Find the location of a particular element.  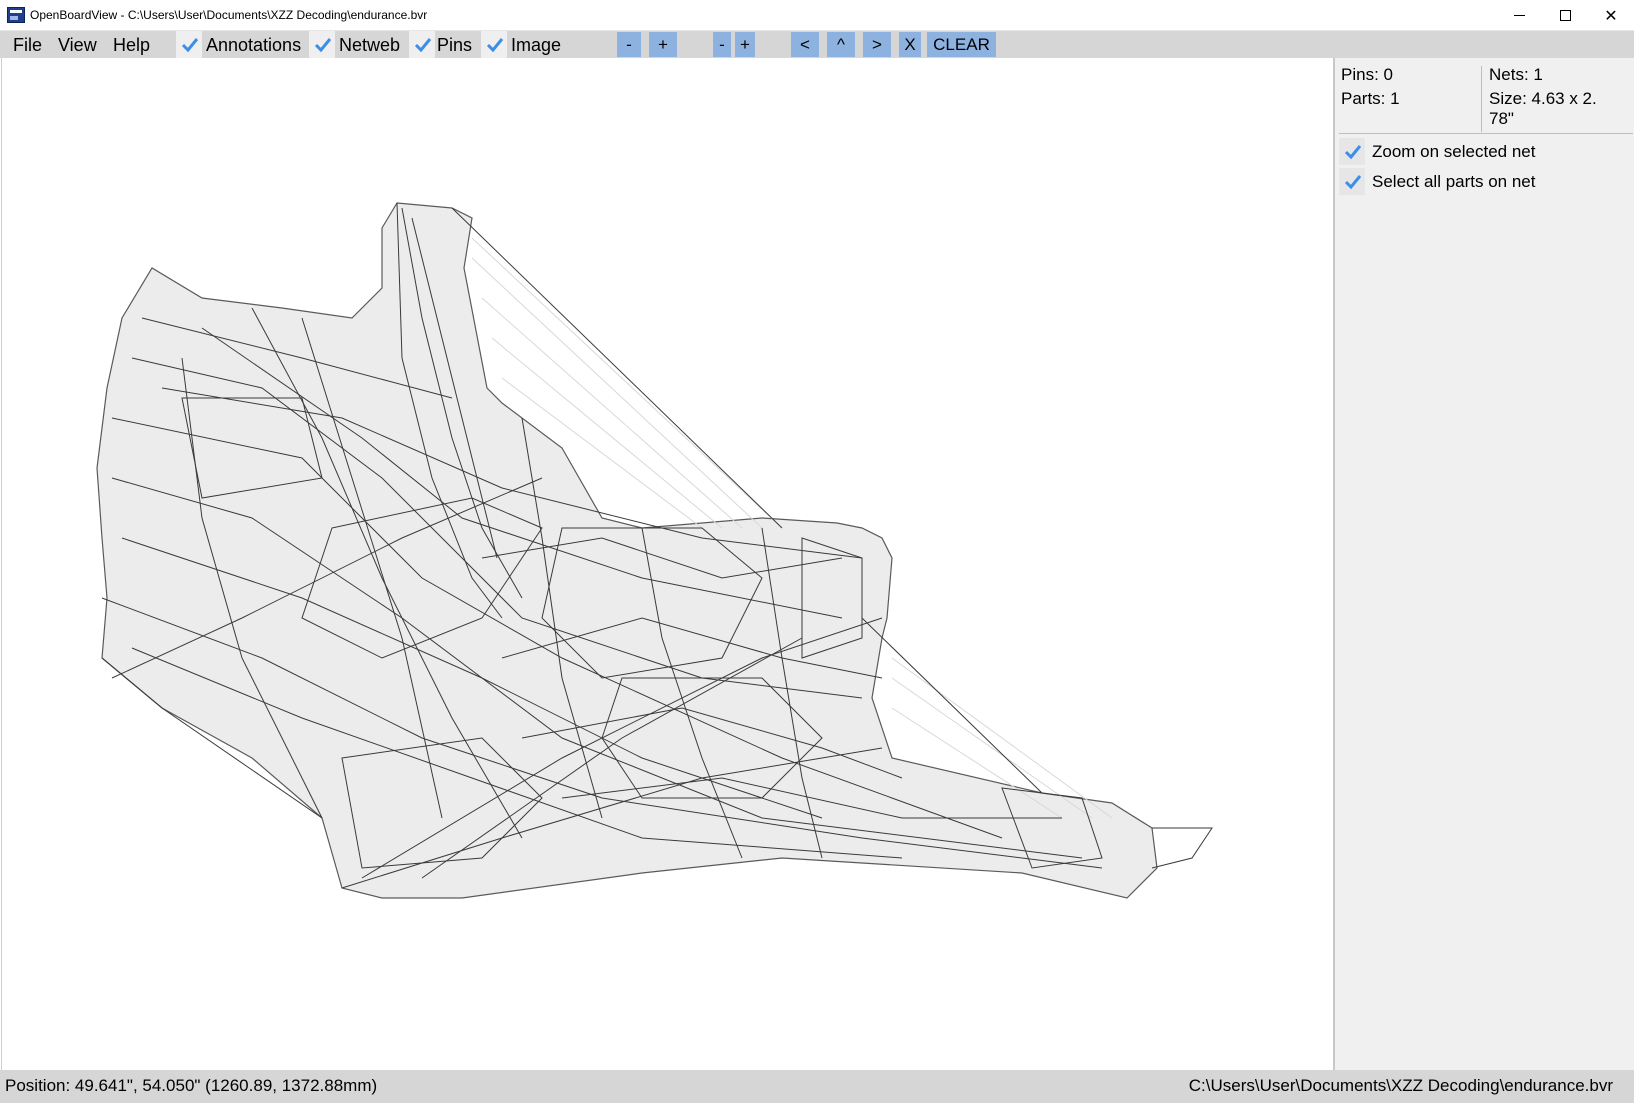

select-all-parts-checkbox is located at coordinates (1352, 181).